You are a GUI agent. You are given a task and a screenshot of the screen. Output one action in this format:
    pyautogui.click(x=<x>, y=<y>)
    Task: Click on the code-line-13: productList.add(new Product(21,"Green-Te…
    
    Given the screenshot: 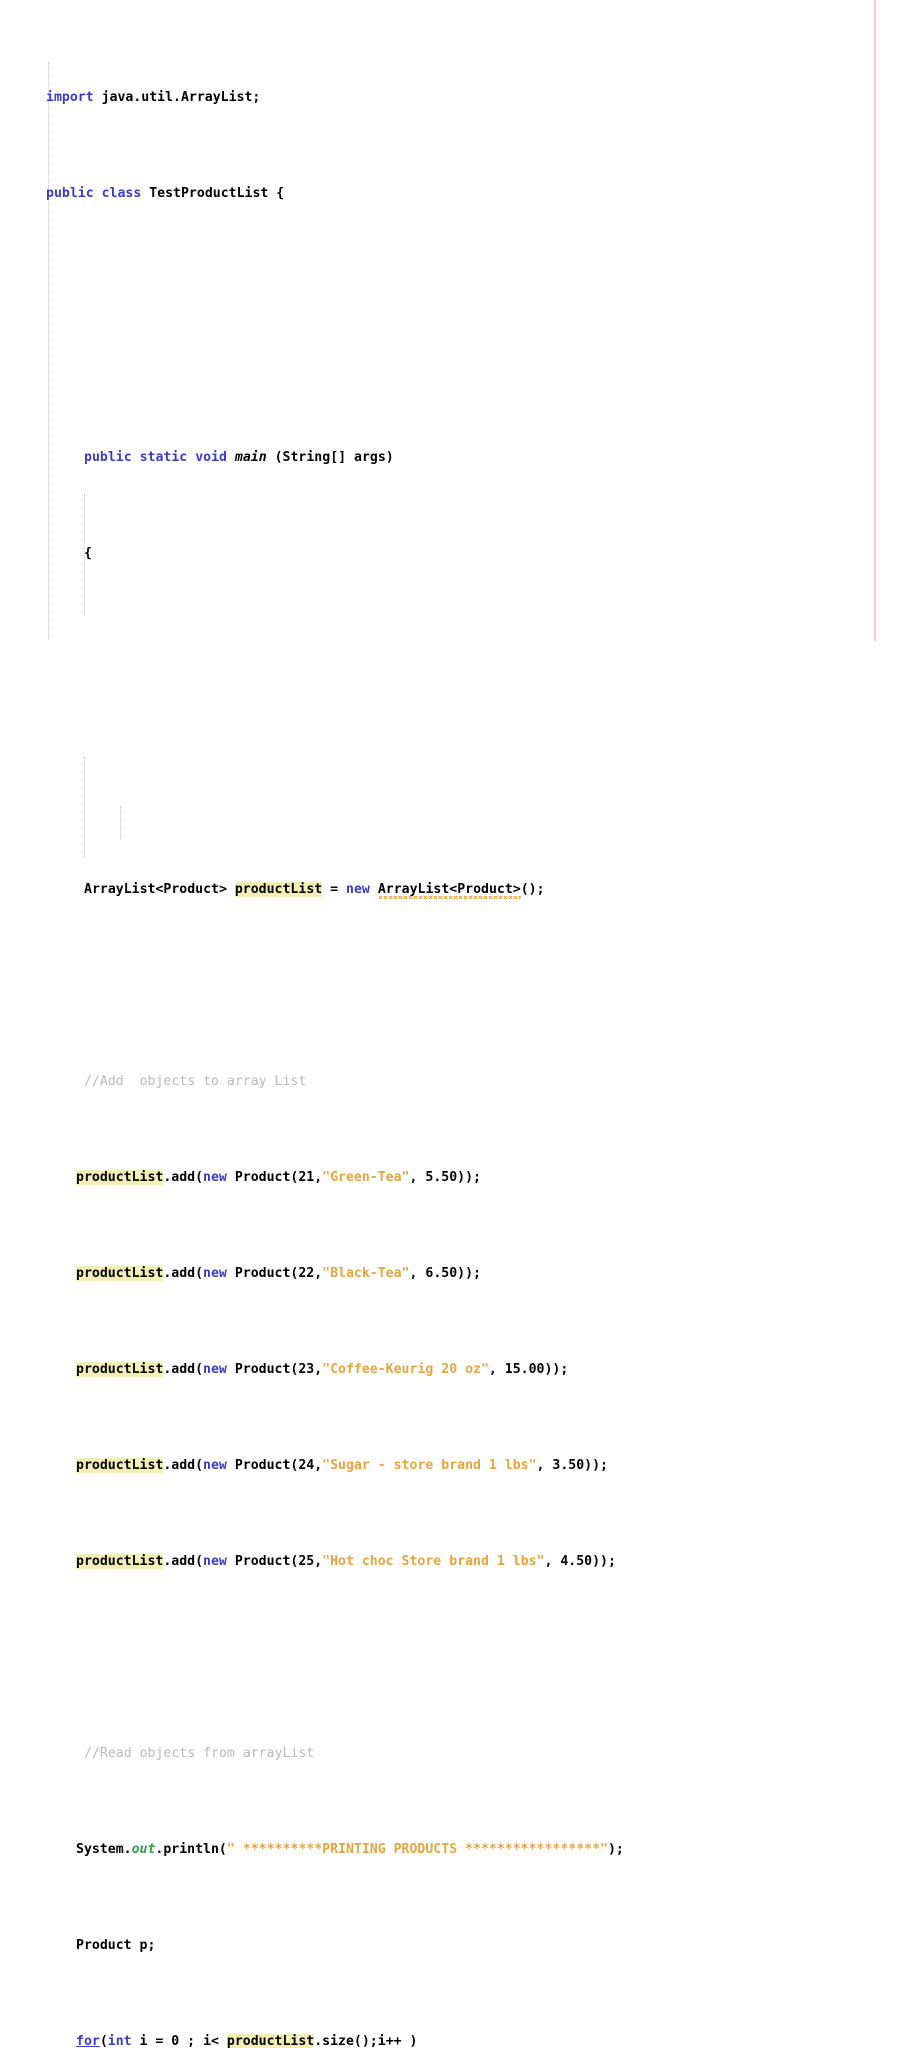 What is the action you would take?
    pyautogui.click(x=459, y=1178)
    